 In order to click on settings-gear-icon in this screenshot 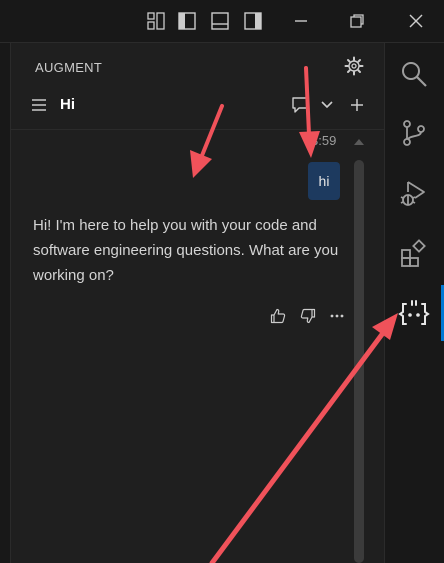, I will do `click(354, 66)`.